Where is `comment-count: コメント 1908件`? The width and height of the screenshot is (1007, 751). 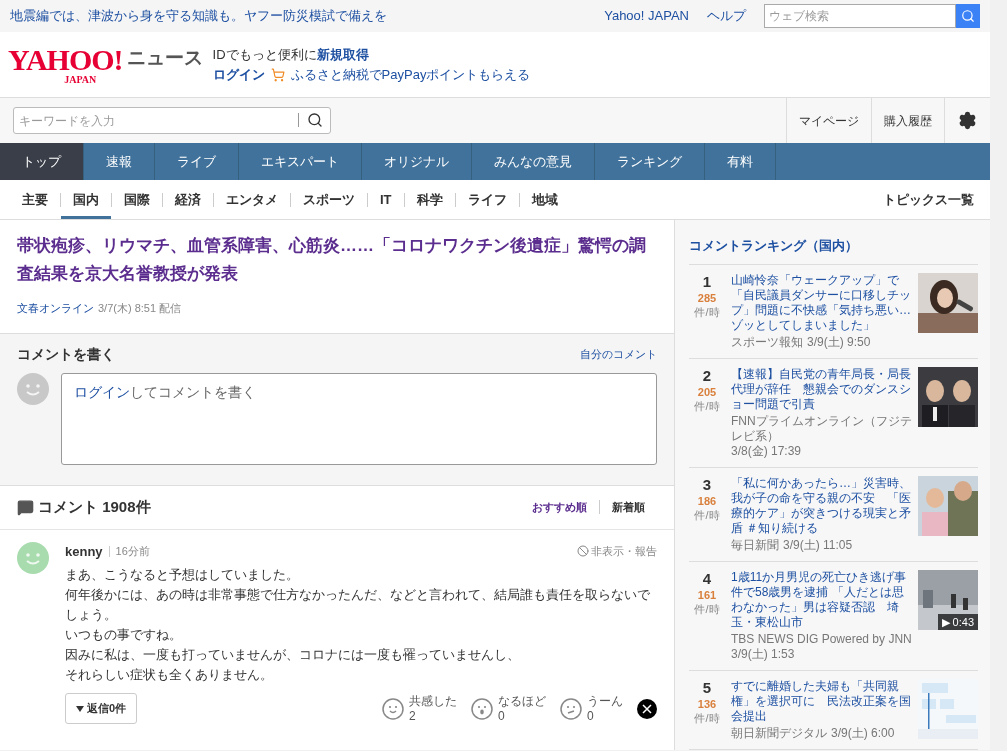
comment-count: コメント 1908件 is located at coordinates (94, 506).